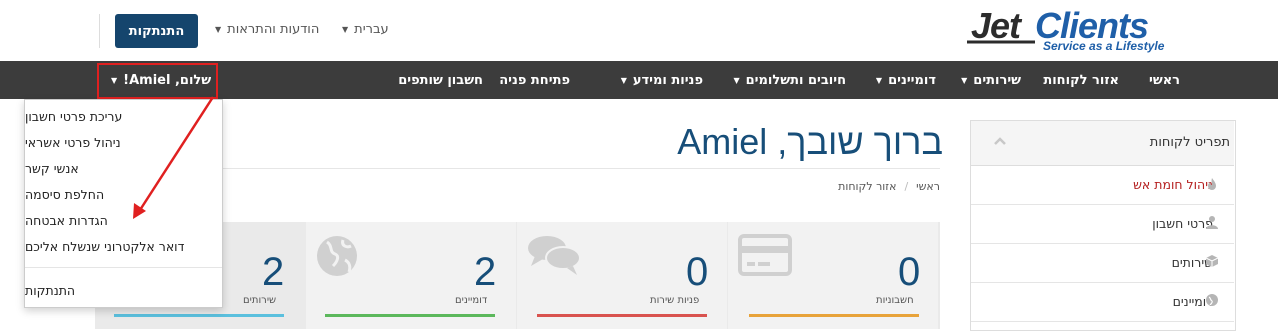 This screenshot has width=1278, height=331. Describe the element at coordinates (867, 186) in the screenshot. I see `breadcrumb-current: אזור לקוחות` at that location.